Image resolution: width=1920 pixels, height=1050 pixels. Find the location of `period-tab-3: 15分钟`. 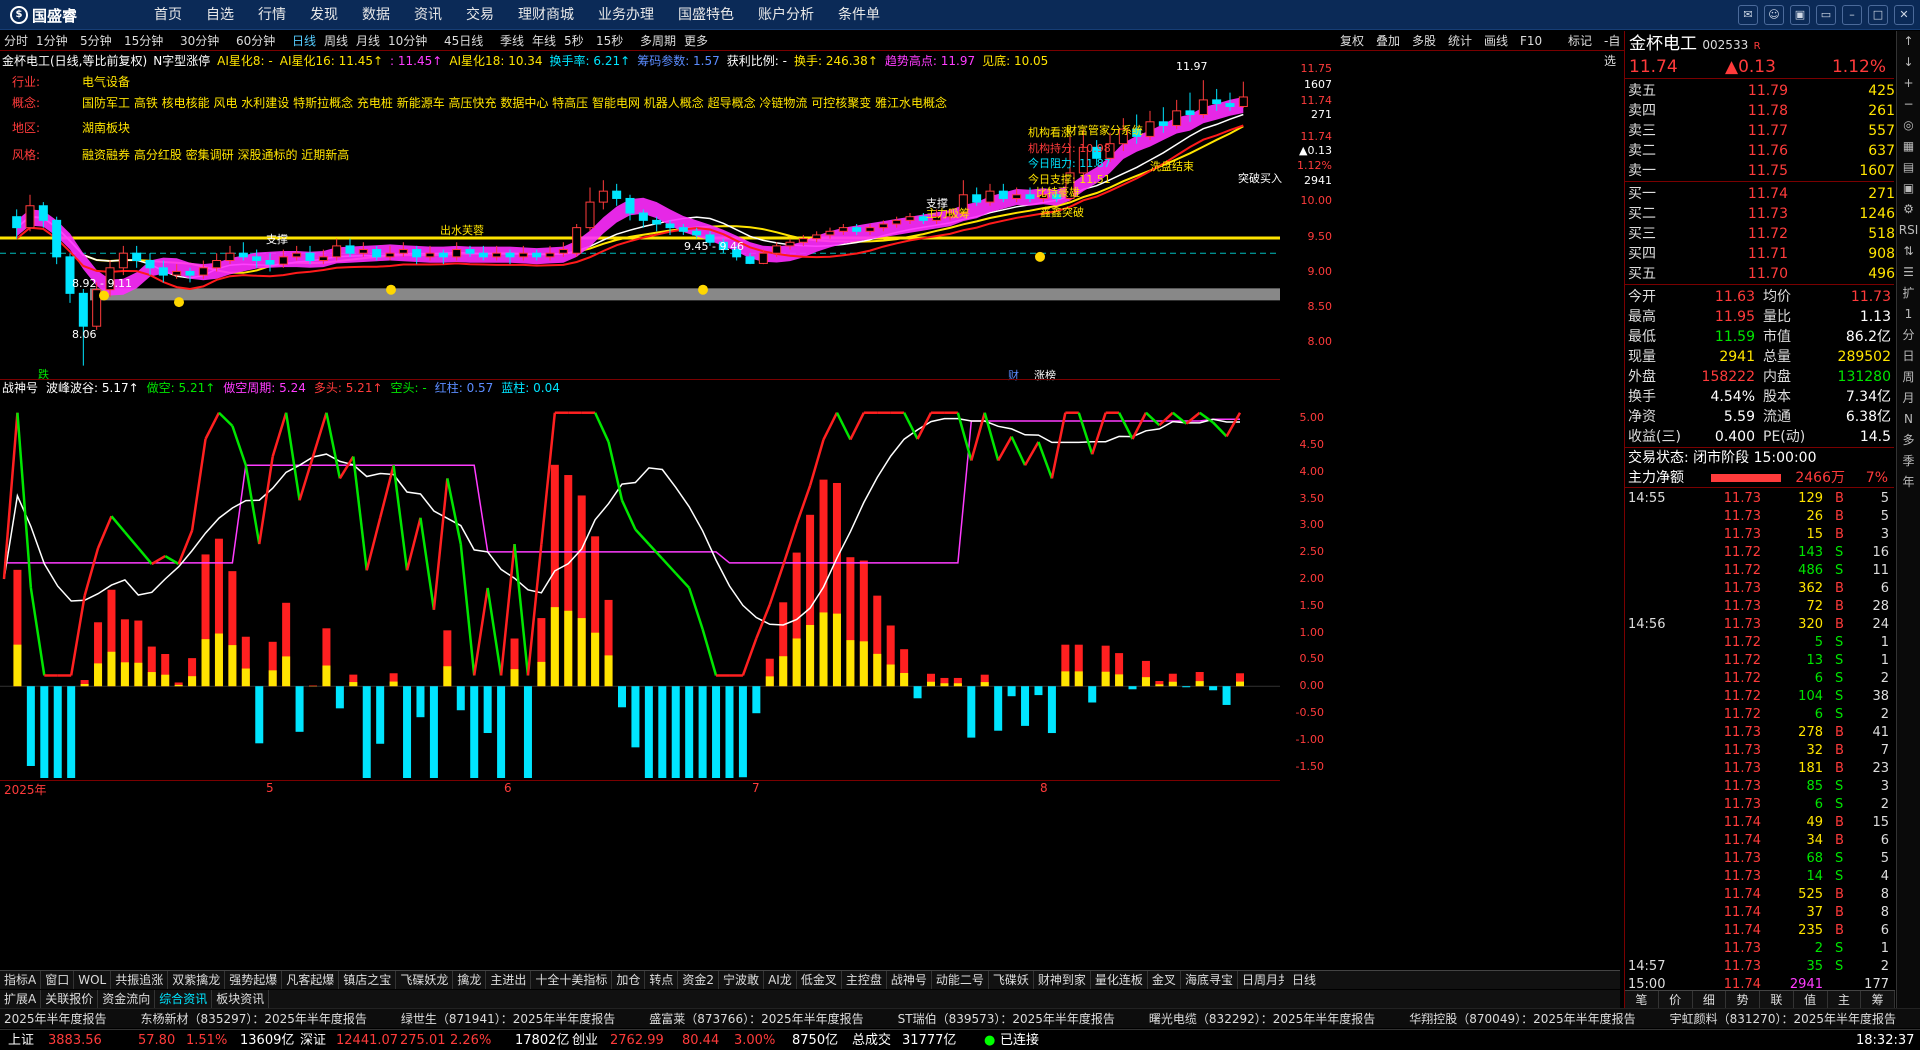

period-tab-3: 15分钟 is located at coordinates (143, 41).